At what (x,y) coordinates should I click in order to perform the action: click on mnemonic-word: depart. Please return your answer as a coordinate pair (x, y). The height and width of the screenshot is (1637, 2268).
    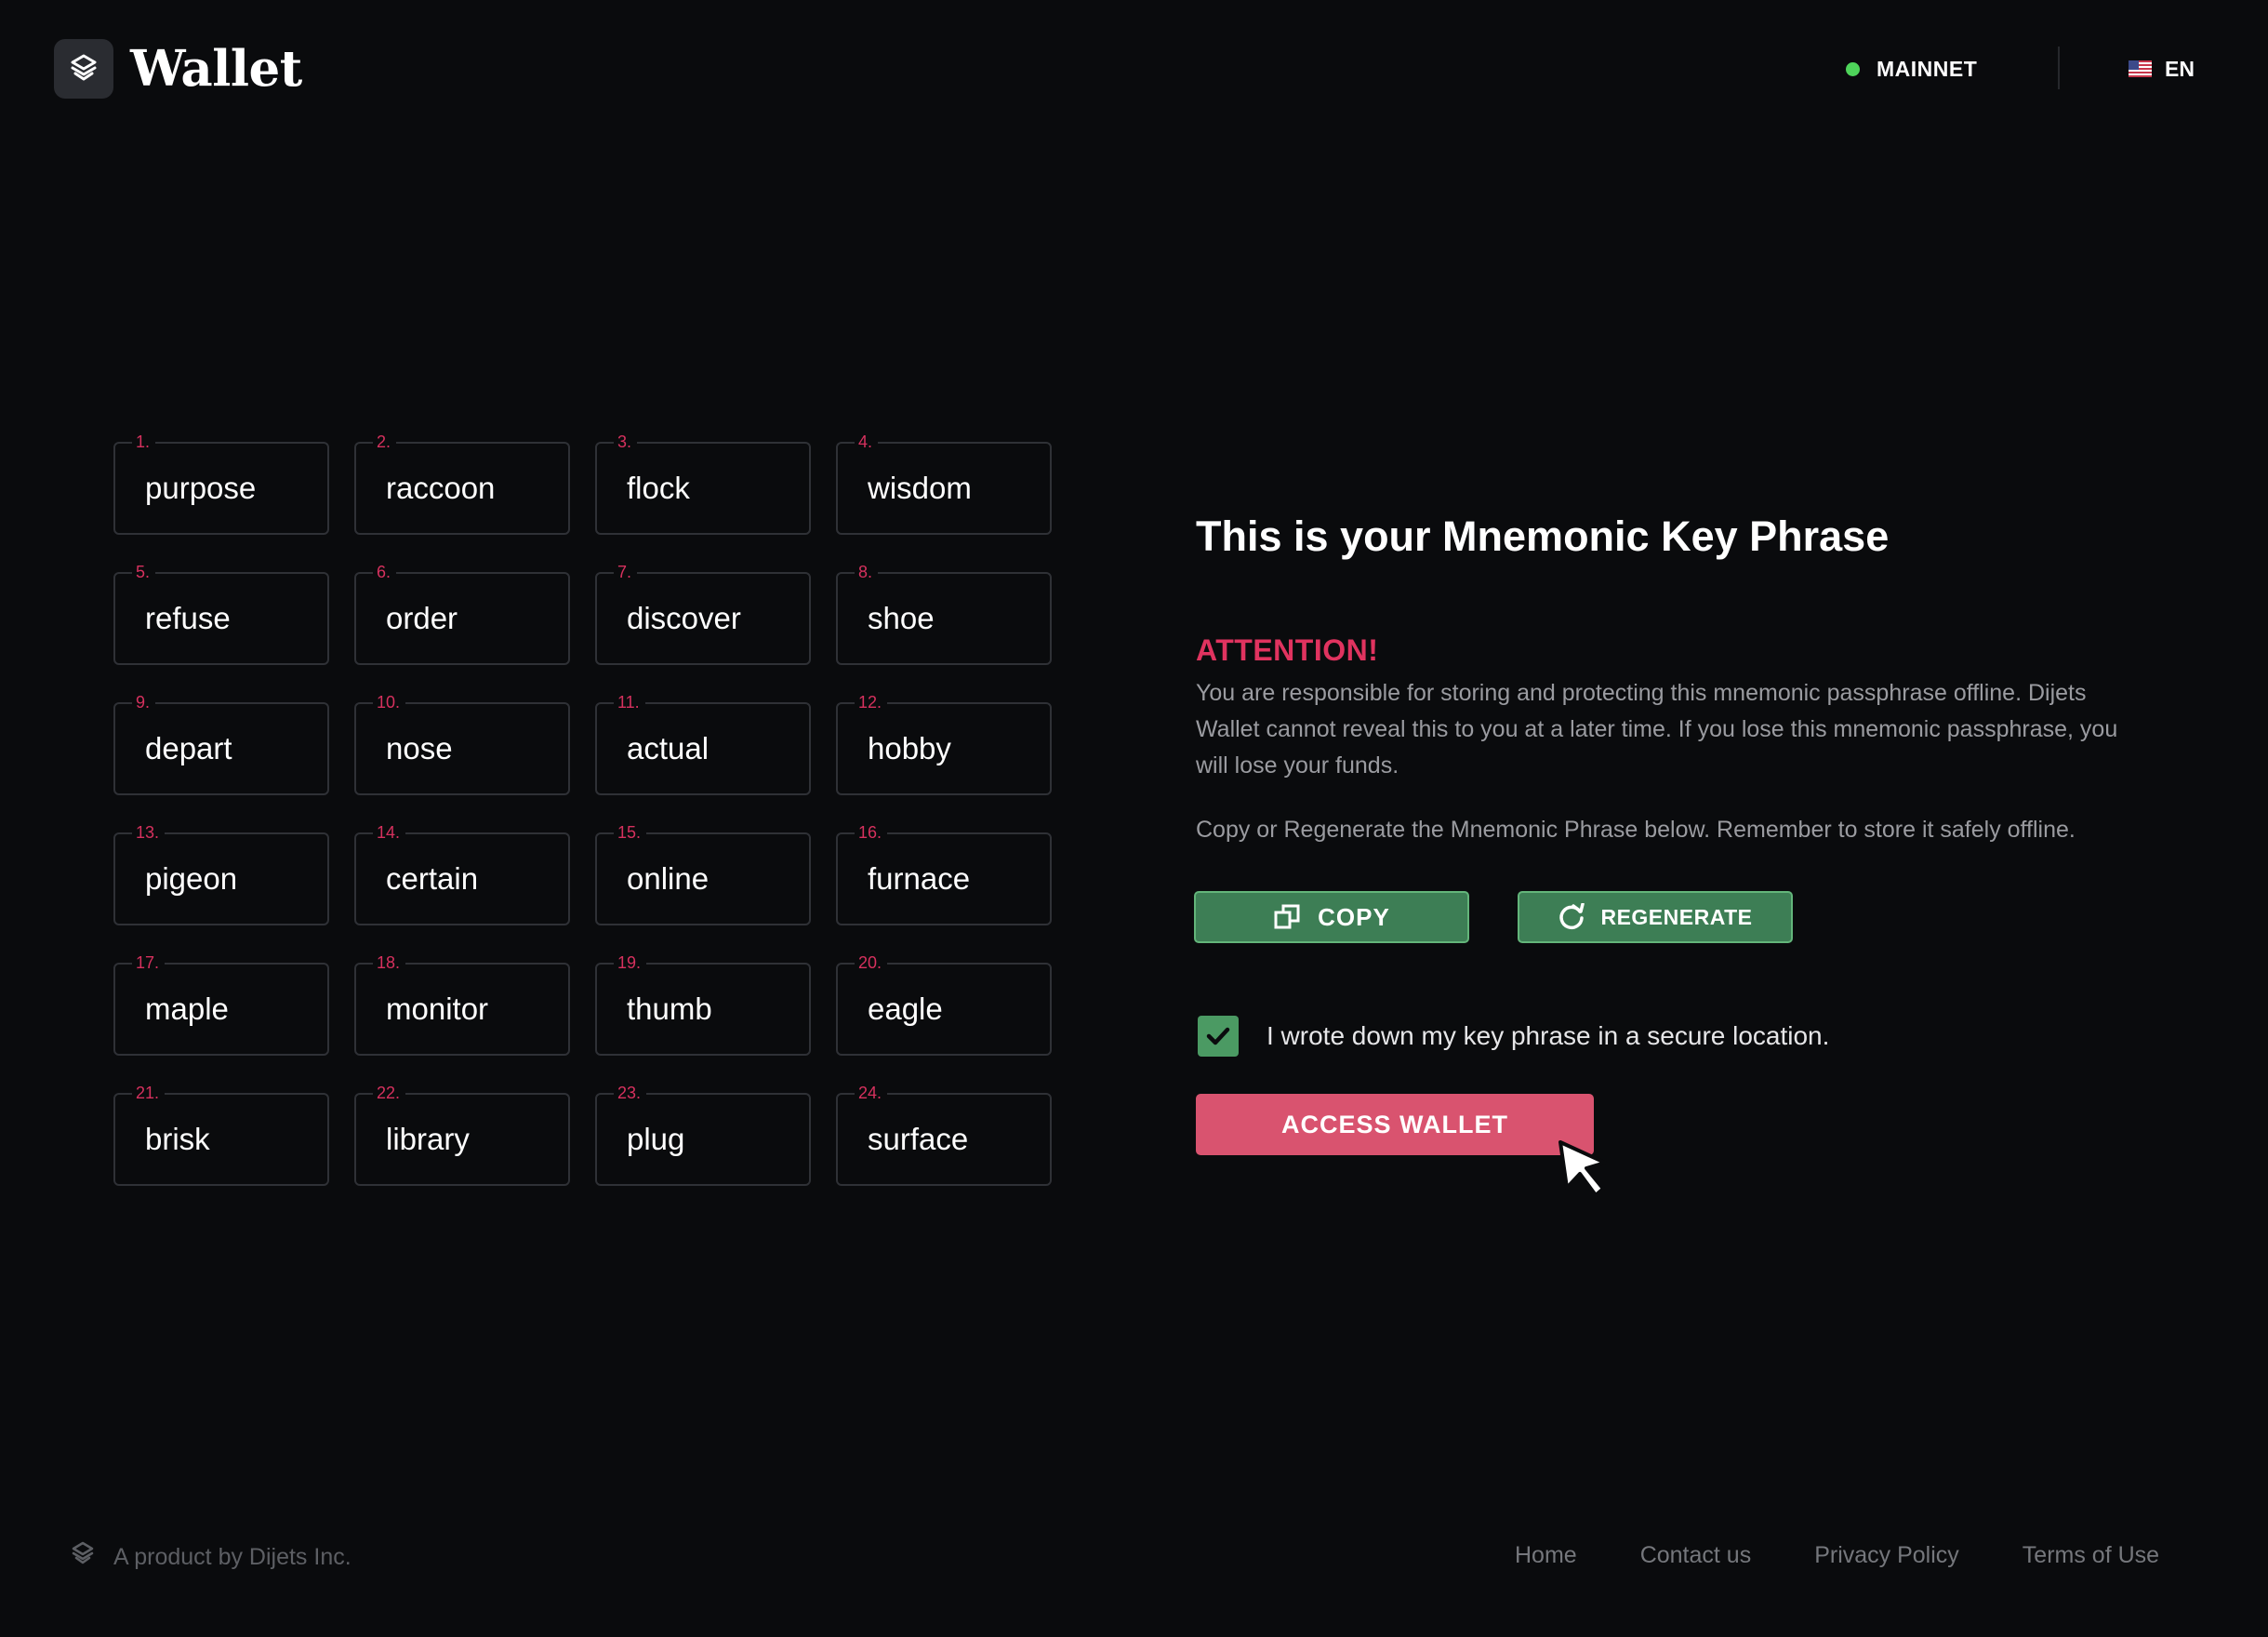
    Looking at the image, I should click on (188, 748).